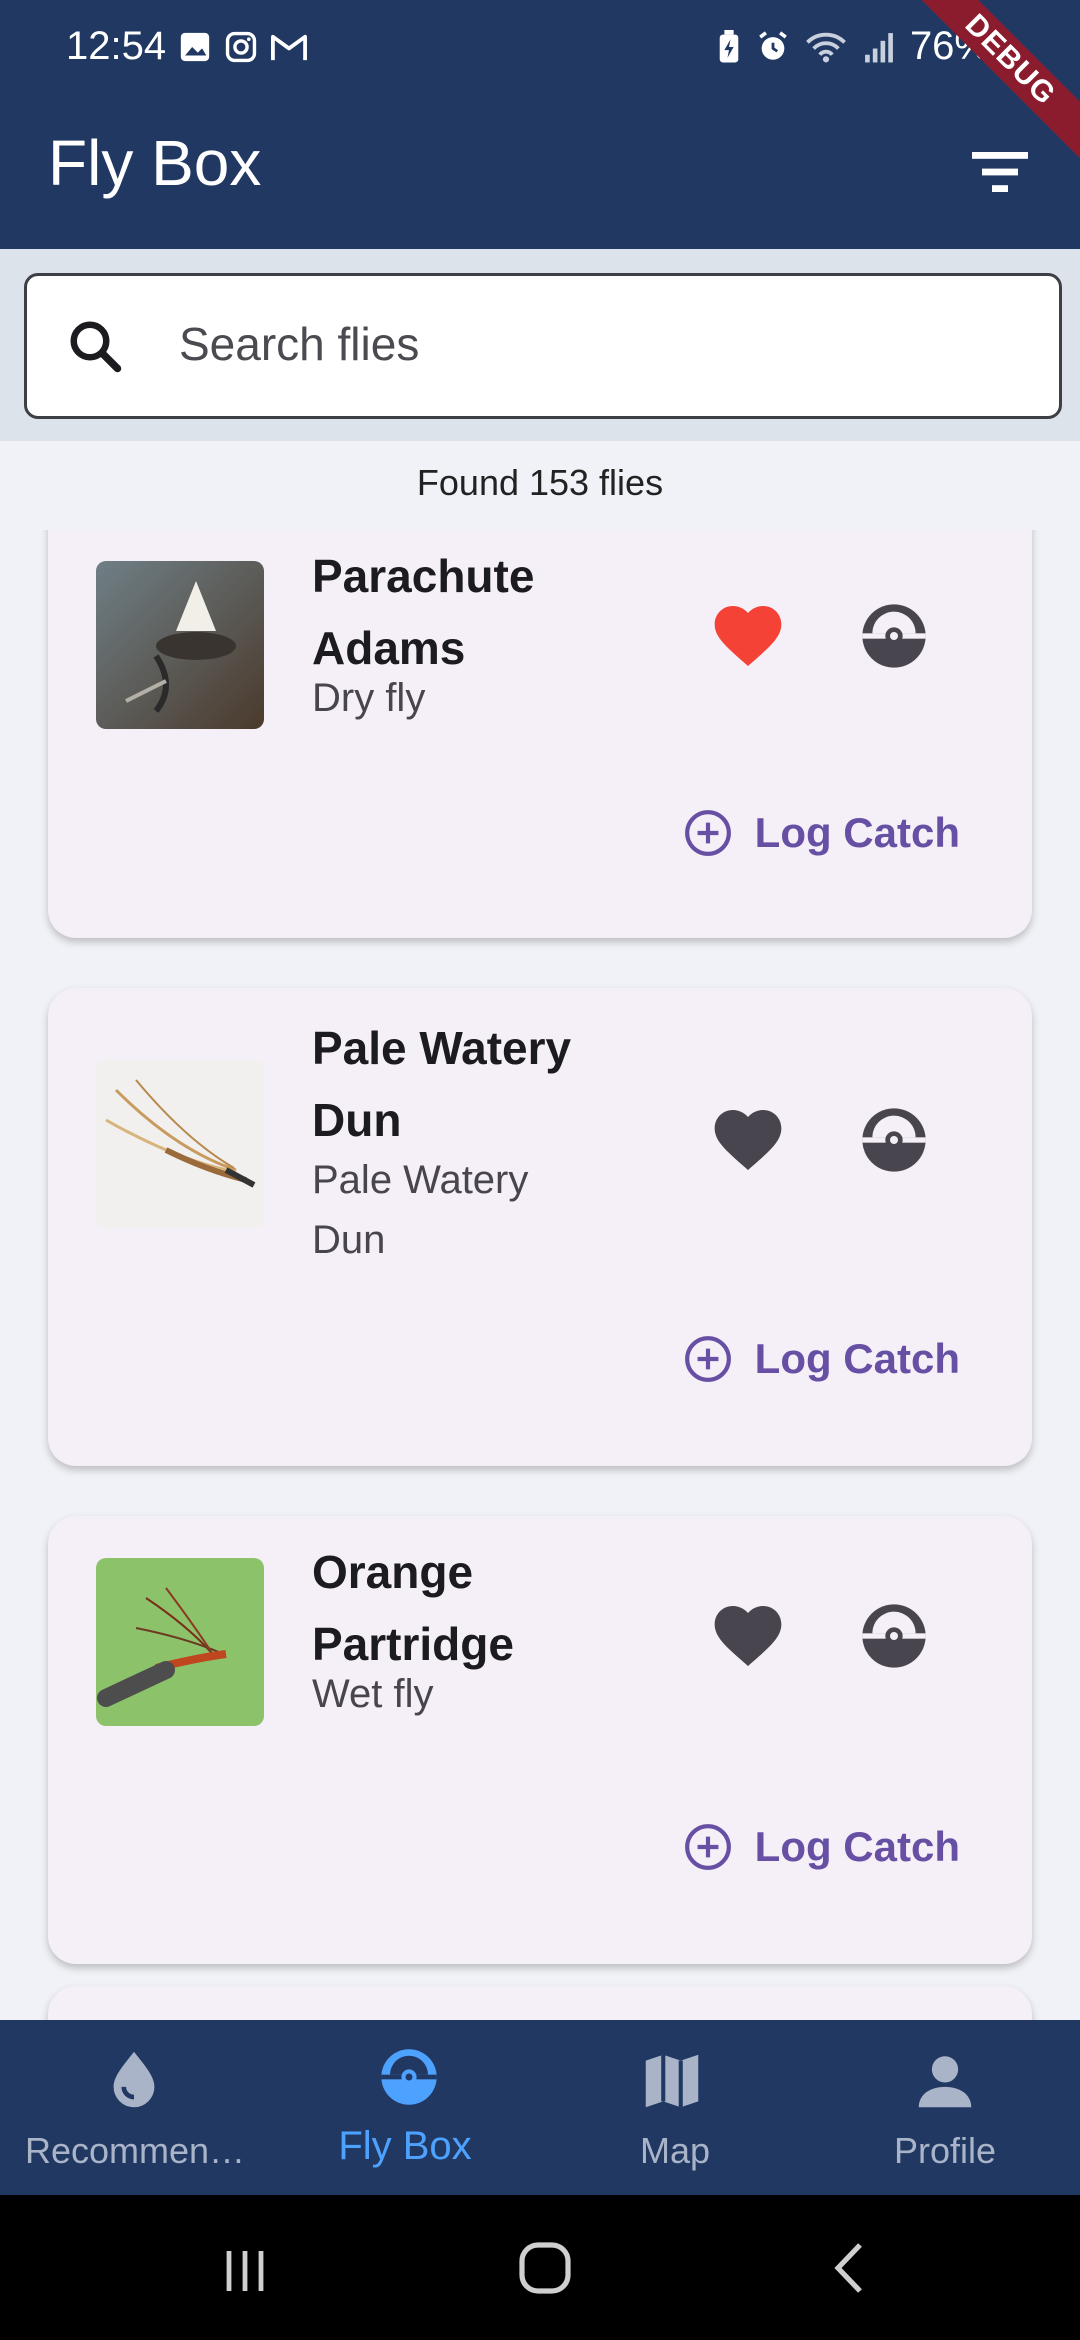 This screenshot has width=1080, height=2340. Describe the element at coordinates (405, 2107) in the screenshot. I see `nav-fly-box: Fly Box` at that location.